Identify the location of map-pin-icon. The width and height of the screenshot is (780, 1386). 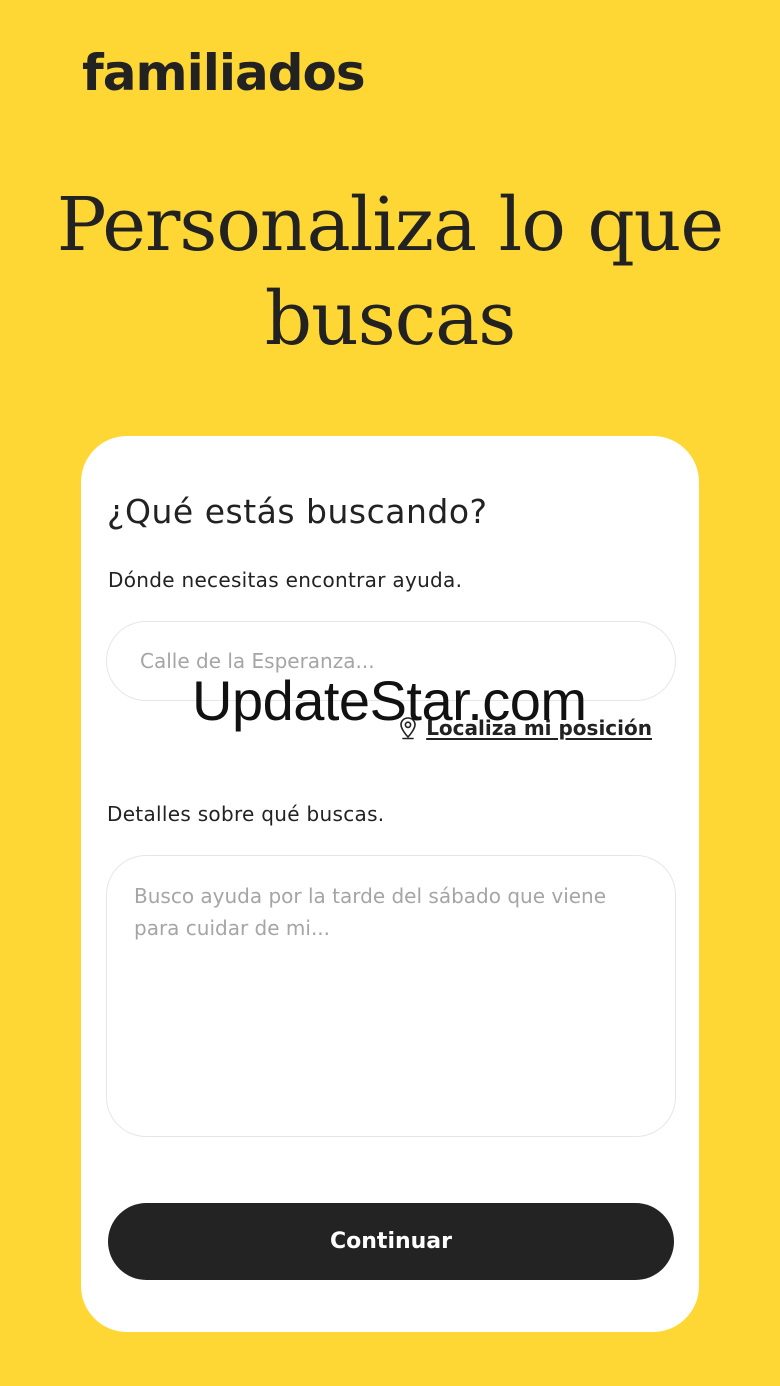
(408, 728).